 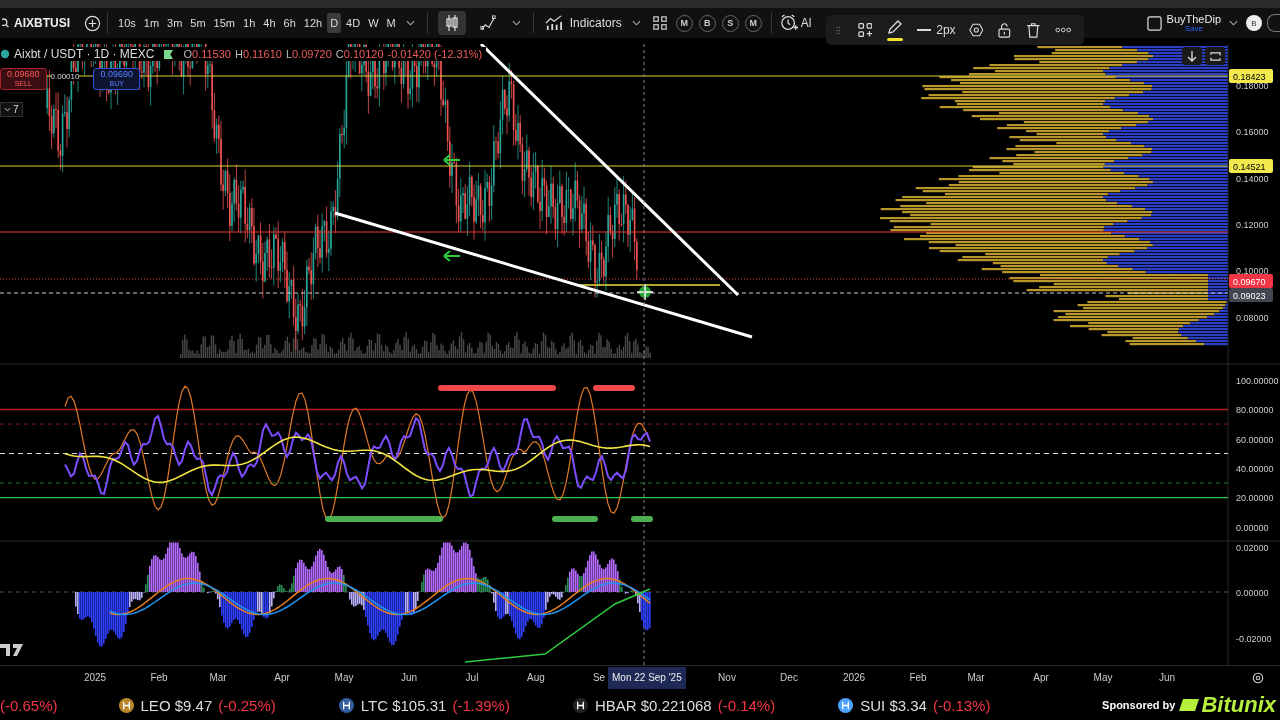 What do you see at coordinates (435, 54) in the screenshot?
I see `price-change: -0.01420 (-12.31%)` at bounding box center [435, 54].